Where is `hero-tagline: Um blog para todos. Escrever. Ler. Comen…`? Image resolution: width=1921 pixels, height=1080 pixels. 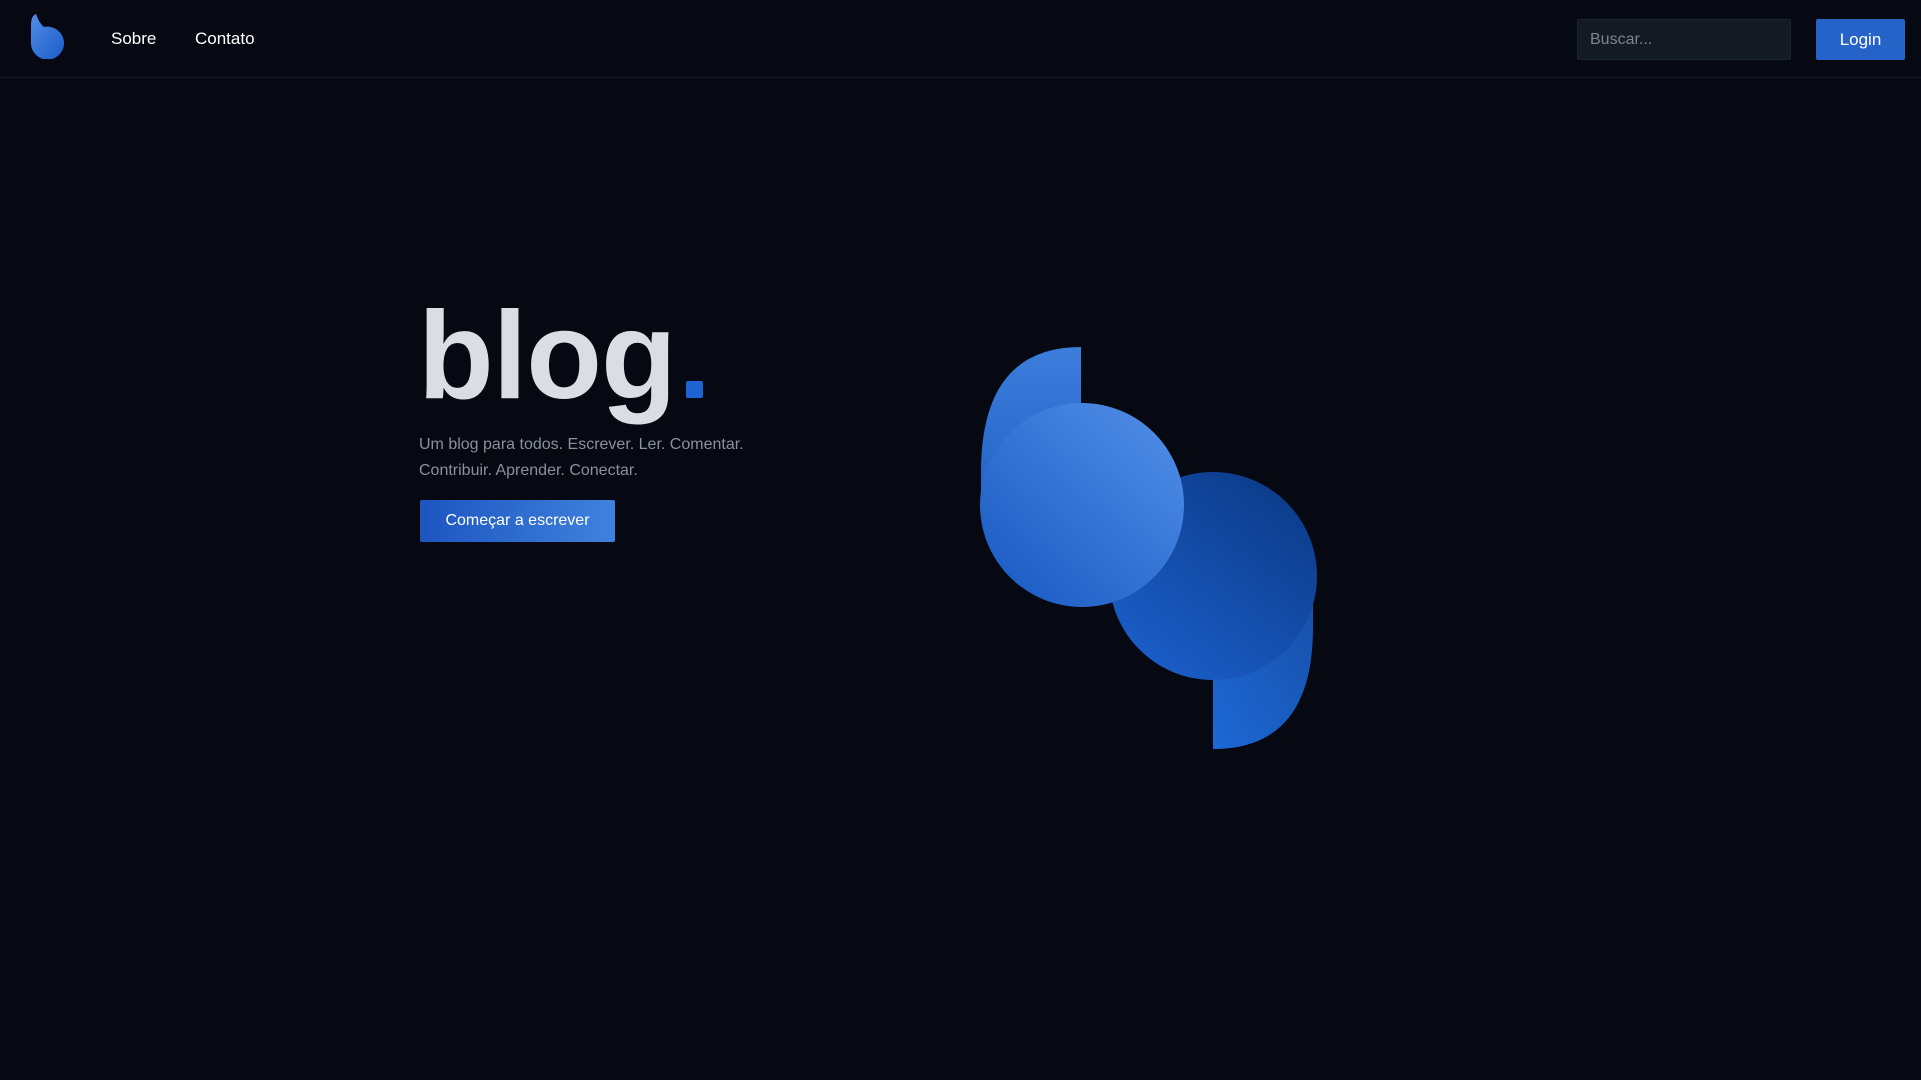
hero-tagline: Um blog para todos. Escrever. Ler. Comen… is located at coordinates (599, 458).